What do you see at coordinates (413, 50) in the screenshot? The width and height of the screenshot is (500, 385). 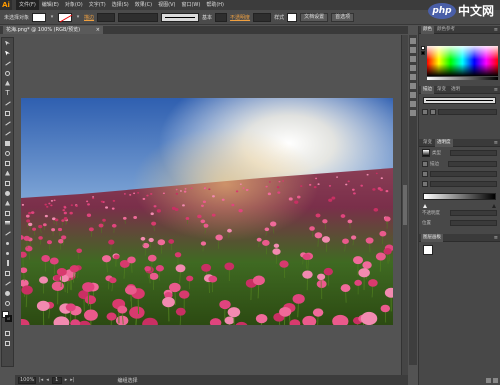 I see `swatches-panel-icon` at bounding box center [413, 50].